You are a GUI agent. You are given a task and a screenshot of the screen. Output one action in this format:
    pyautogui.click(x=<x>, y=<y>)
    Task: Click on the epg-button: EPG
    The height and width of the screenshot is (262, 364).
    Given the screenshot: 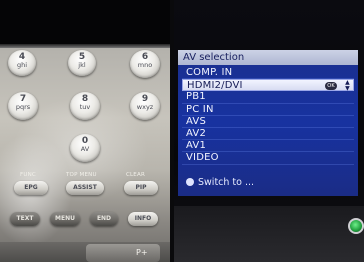 What is the action you would take?
    pyautogui.click(x=31, y=188)
    